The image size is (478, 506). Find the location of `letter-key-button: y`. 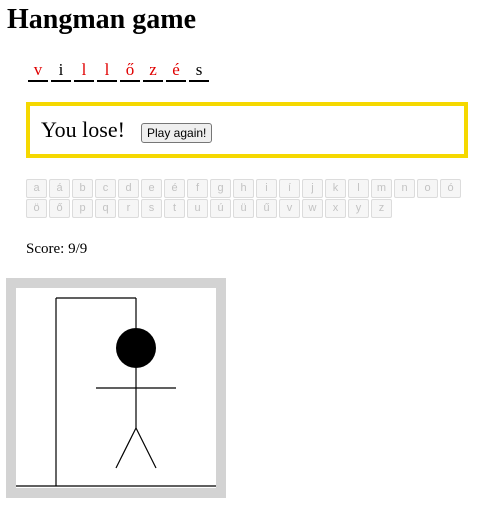

letter-key-button: y is located at coordinates (358, 208).